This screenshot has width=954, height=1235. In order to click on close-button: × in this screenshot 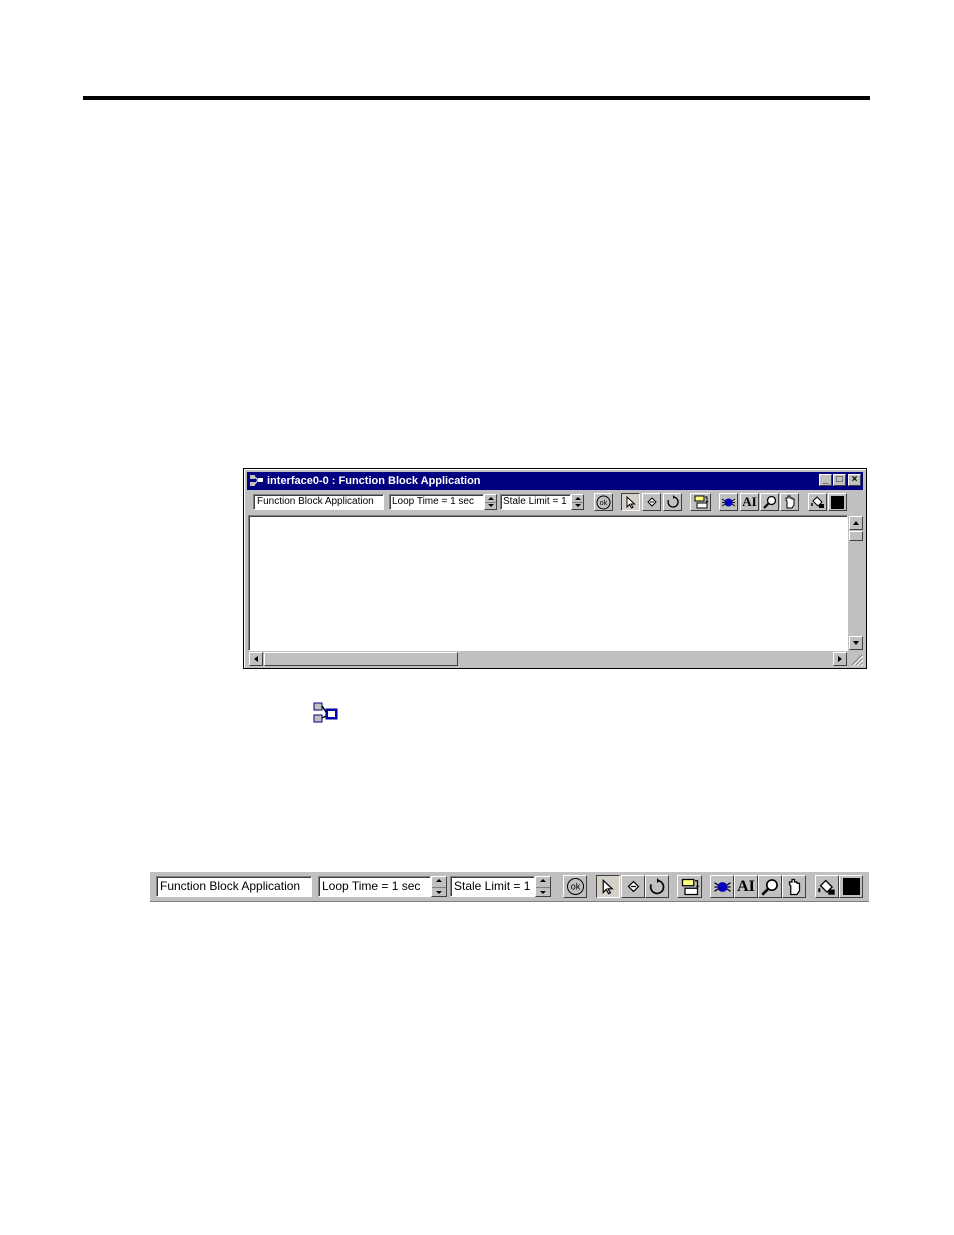, I will do `click(854, 480)`.